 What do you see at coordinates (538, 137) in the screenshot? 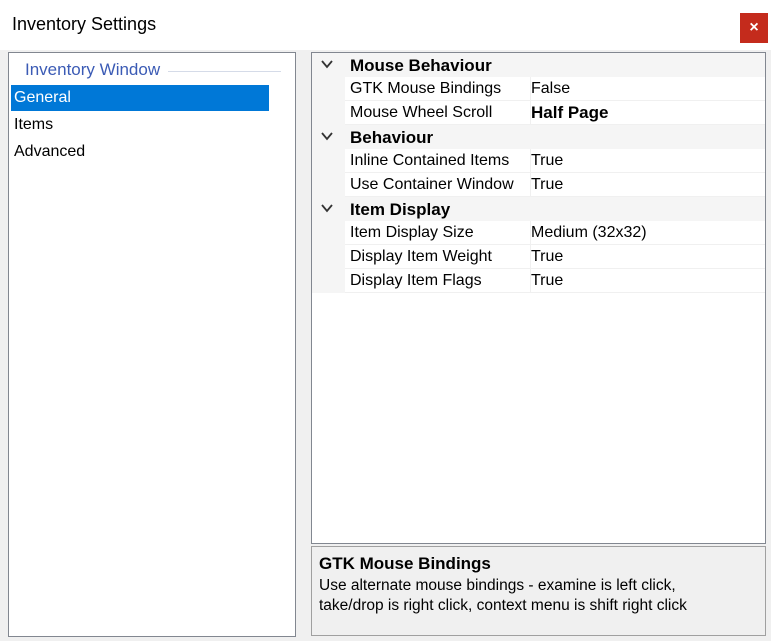
I see `category-behaviour: Behaviour` at bounding box center [538, 137].